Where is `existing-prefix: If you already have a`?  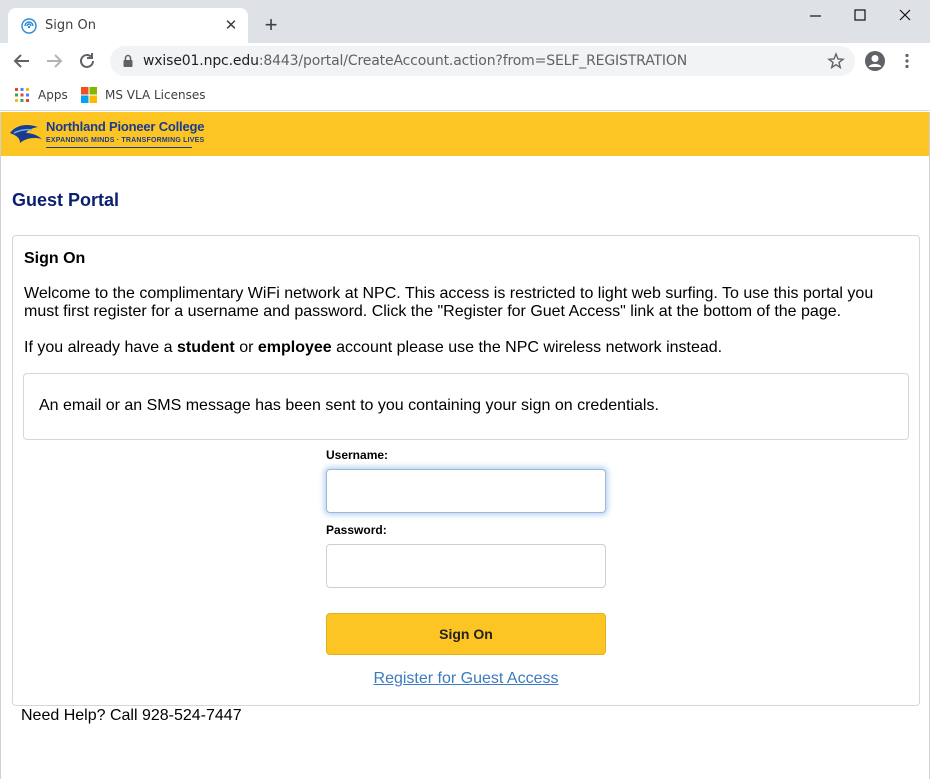 existing-prefix: If you already have a is located at coordinates (100, 347).